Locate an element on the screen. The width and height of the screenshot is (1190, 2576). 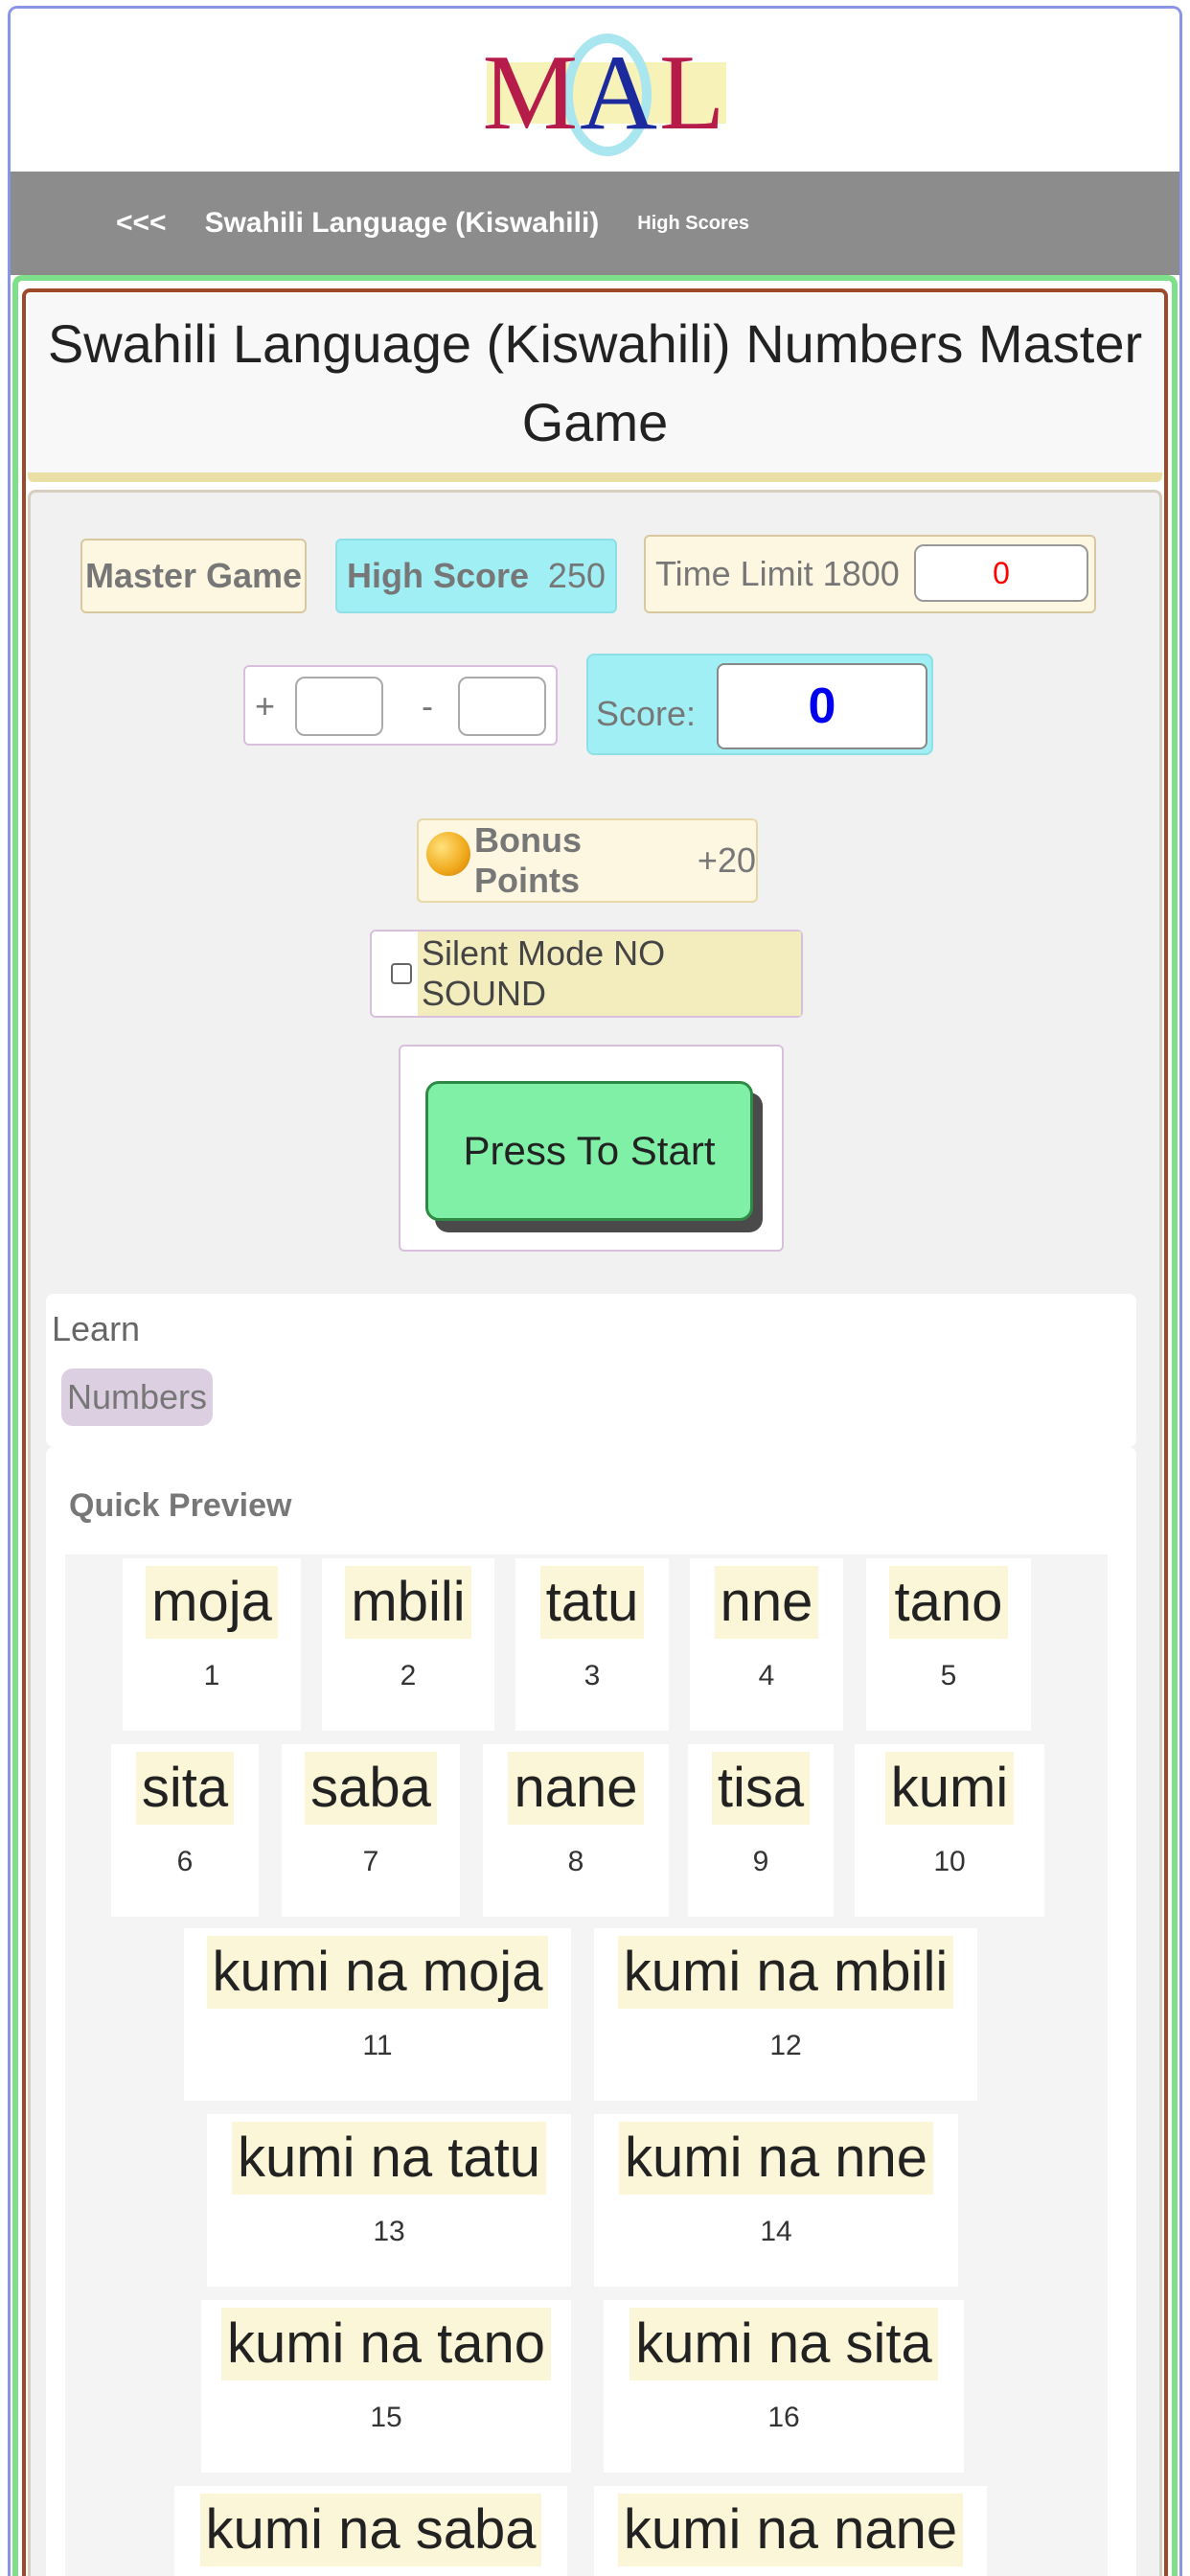
learn-section: Learn Numbers is located at coordinates (591, 1370).